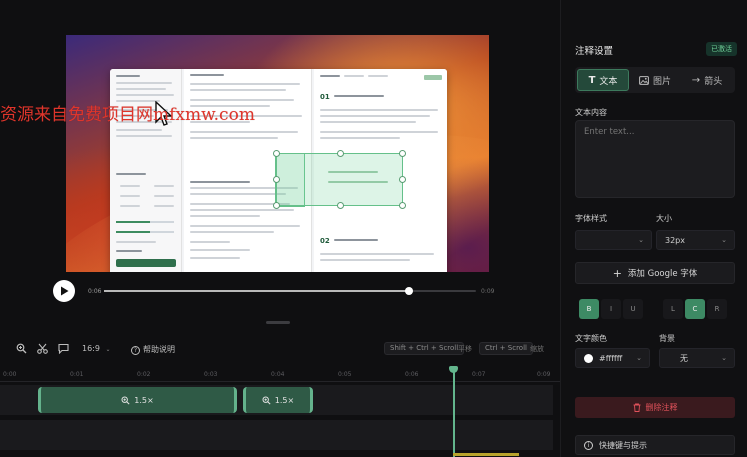 The height and width of the screenshot is (457, 747). Describe the element at coordinates (63, 349) in the screenshot. I see `comment-icon` at that location.